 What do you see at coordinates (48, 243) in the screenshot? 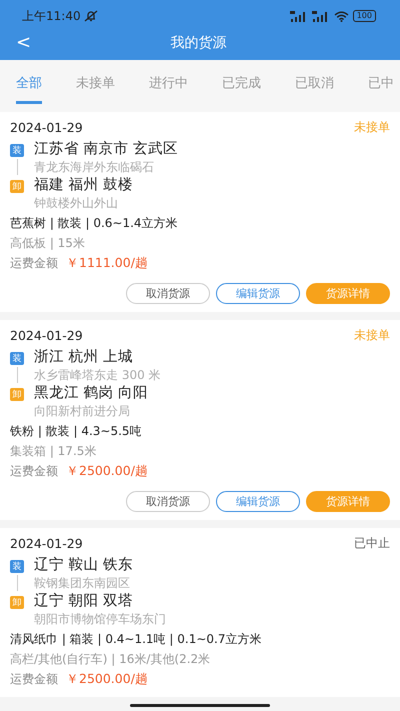
I see `truck-info: 高低板 | 15米` at bounding box center [48, 243].